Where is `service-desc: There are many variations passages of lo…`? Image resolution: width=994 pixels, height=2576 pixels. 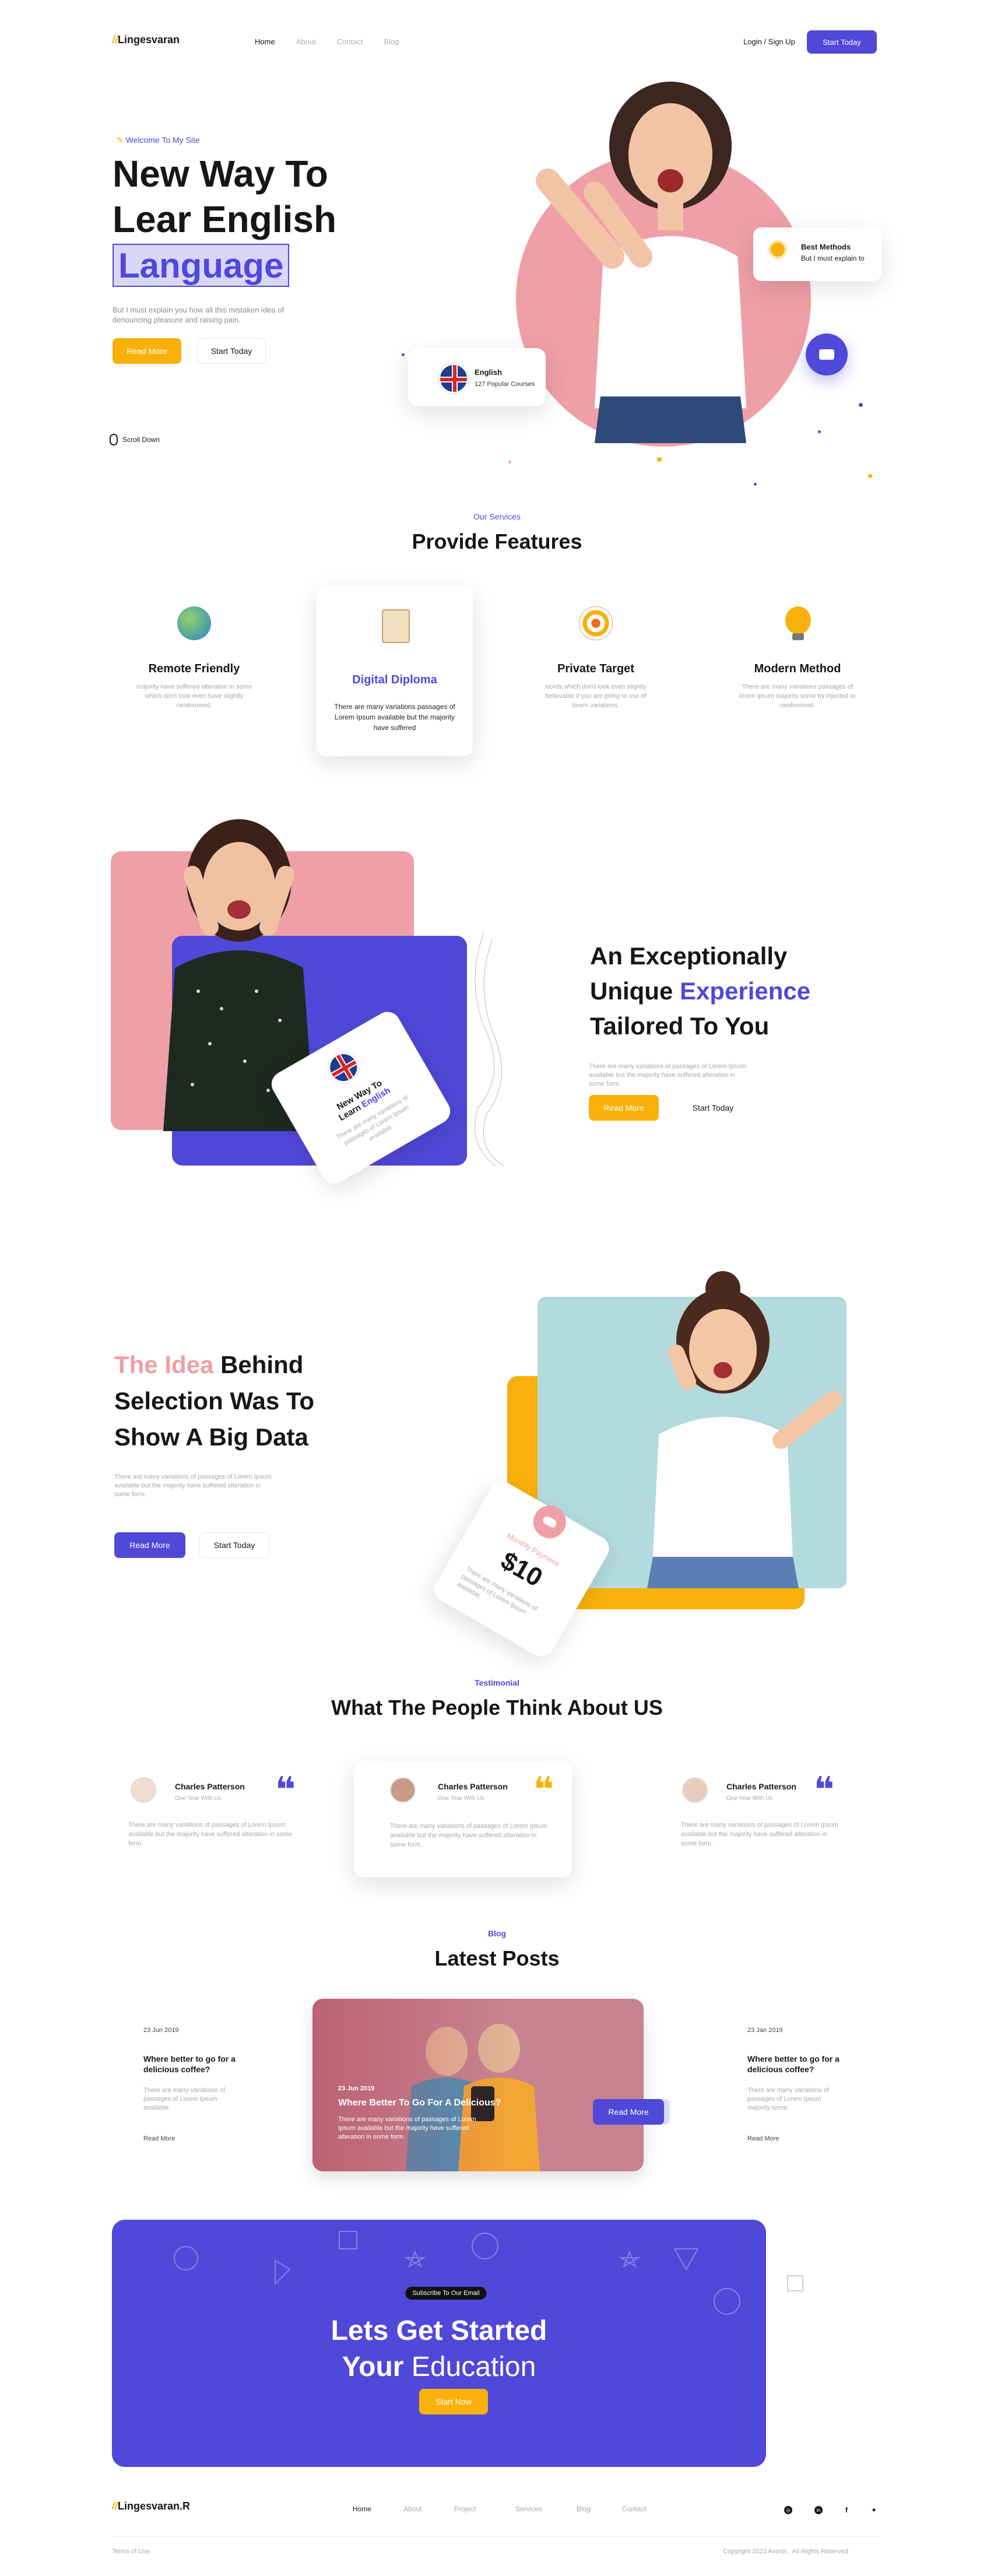
service-desc: There are many variations passages of lo… is located at coordinates (797, 696).